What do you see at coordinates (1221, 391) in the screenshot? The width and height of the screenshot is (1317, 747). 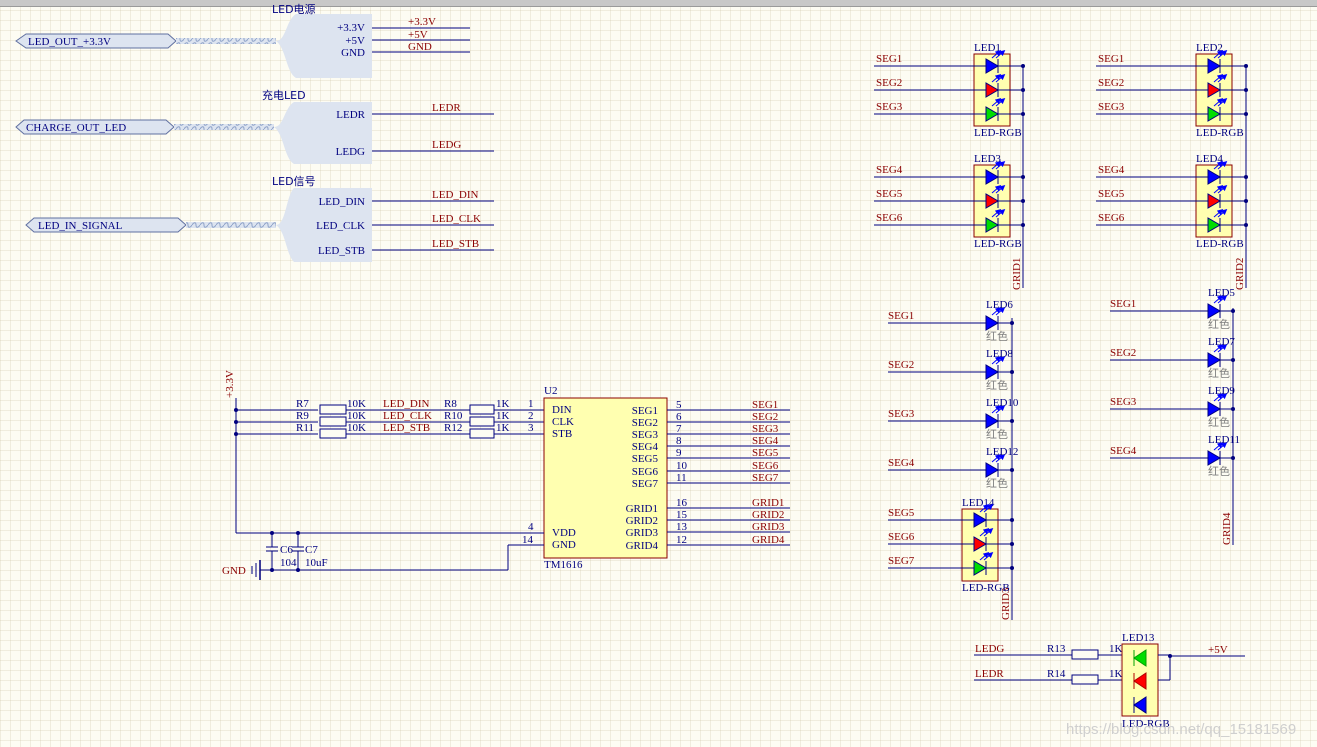 I see `led9-ref: LED9` at bounding box center [1221, 391].